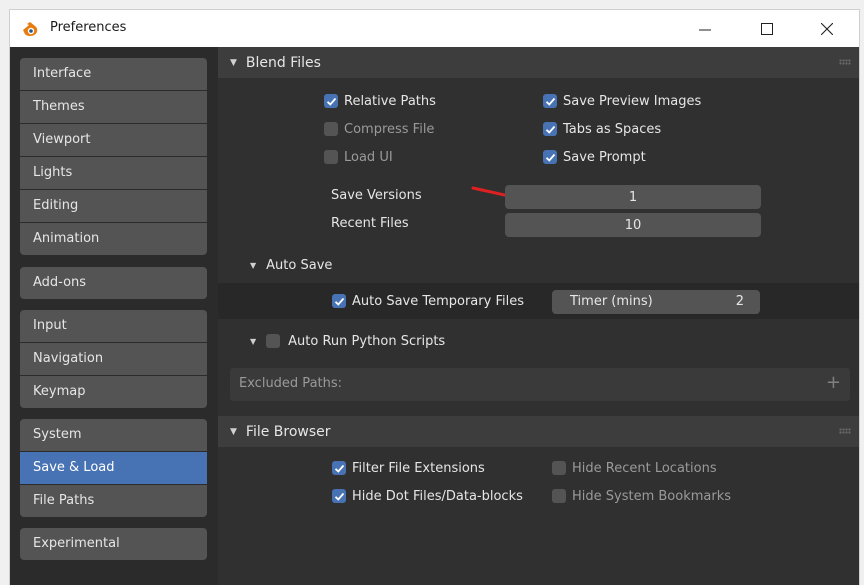 Image resolution: width=864 pixels, height=585 pixels. I want to click on minimize-icon, so click(705, 30).